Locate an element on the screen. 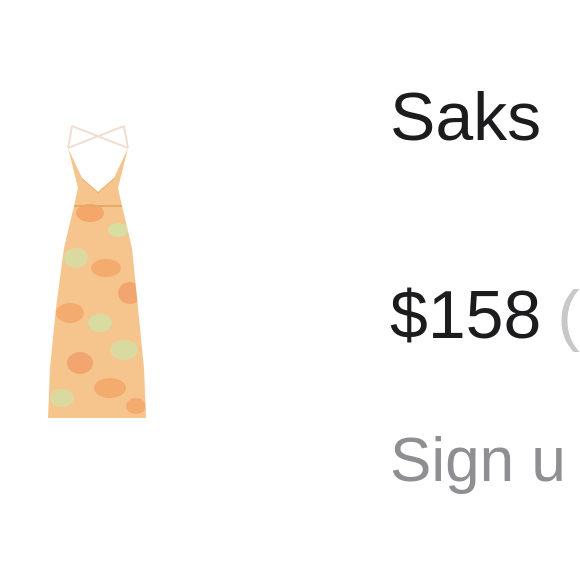 This screenshot has width=580, height=580. price-row: $158( is located at coordinates (485, 315).